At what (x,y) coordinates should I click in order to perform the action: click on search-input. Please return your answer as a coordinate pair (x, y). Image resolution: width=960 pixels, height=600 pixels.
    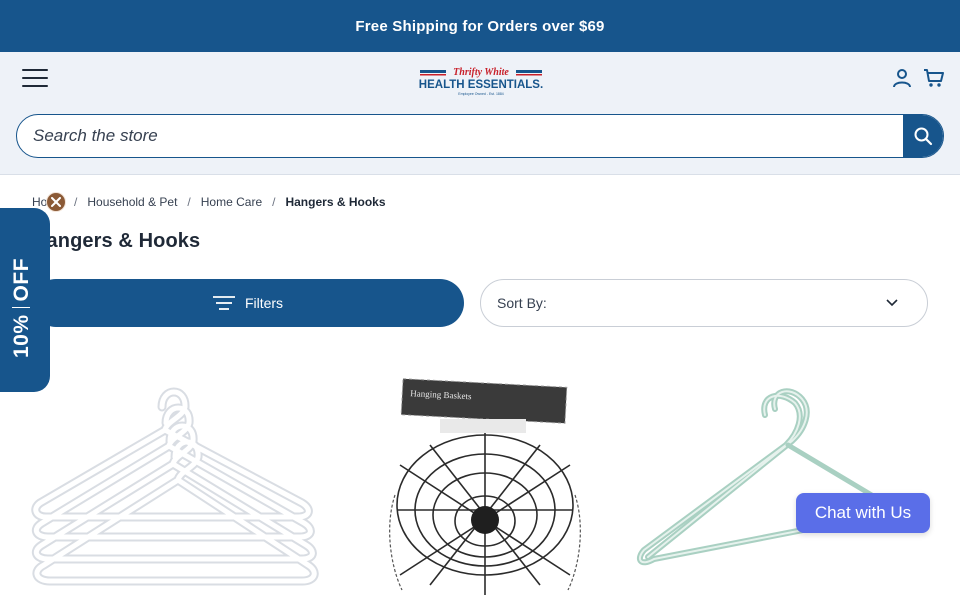
    Looking at the image, I should click on (461, 136).